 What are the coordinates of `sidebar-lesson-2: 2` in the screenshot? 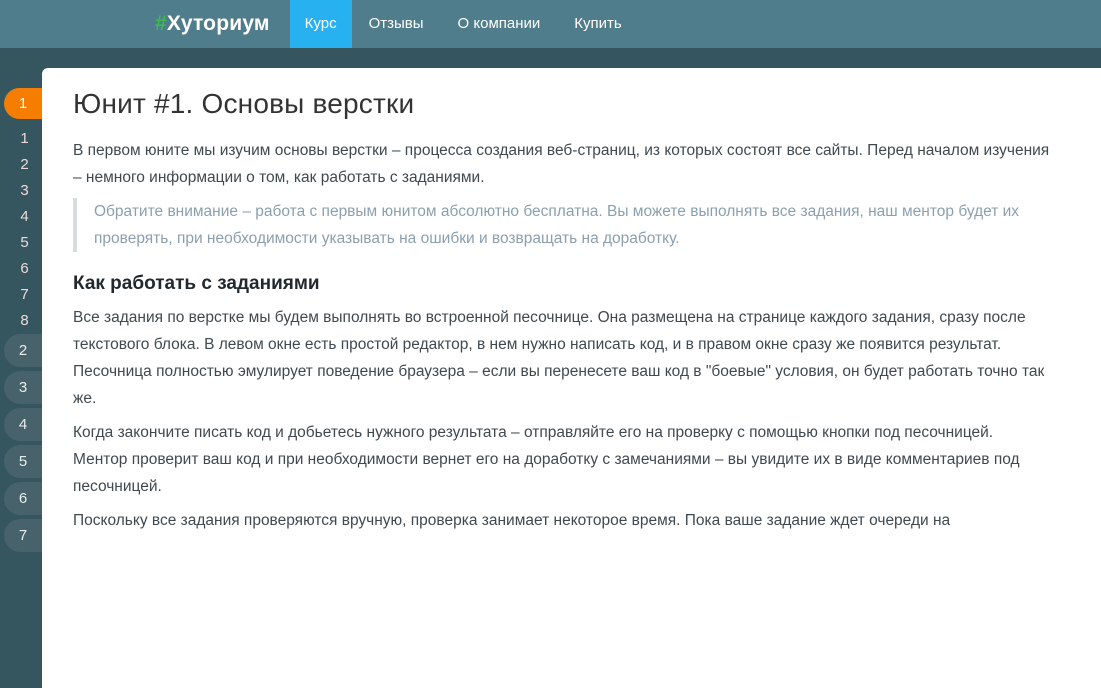 It's located at (21, 165).